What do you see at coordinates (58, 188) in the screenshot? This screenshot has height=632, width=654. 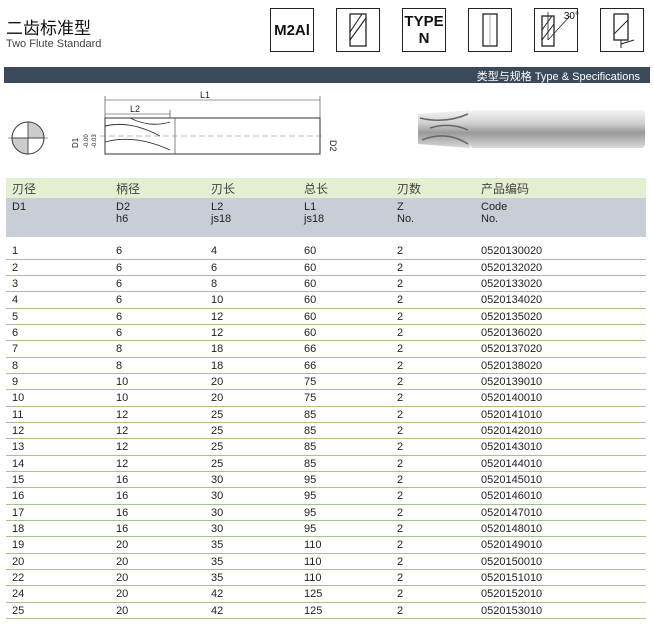 I see `header-cn-d1: 刃径` at bounding box center [58, 188].